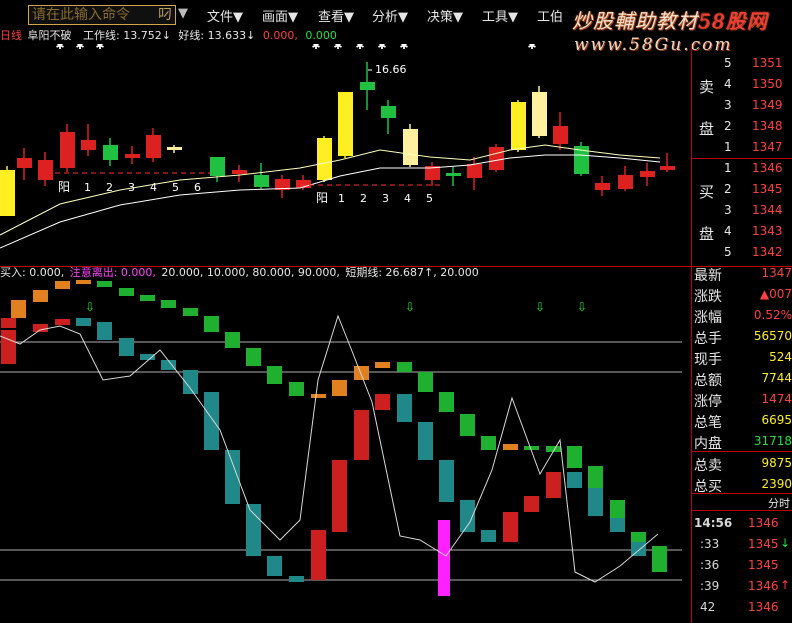 The image size is (792, 623). Describe the element at coordinates (112, 272) in the screenshot. I see `attention-label: 注意离出: 0.000,` at that location.